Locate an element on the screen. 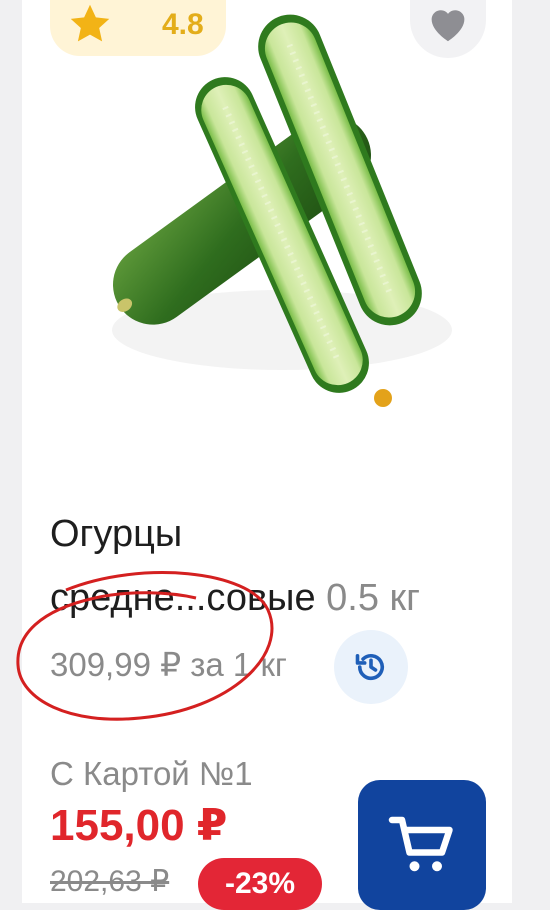  price-history-button is located at coordinates (371, 667).